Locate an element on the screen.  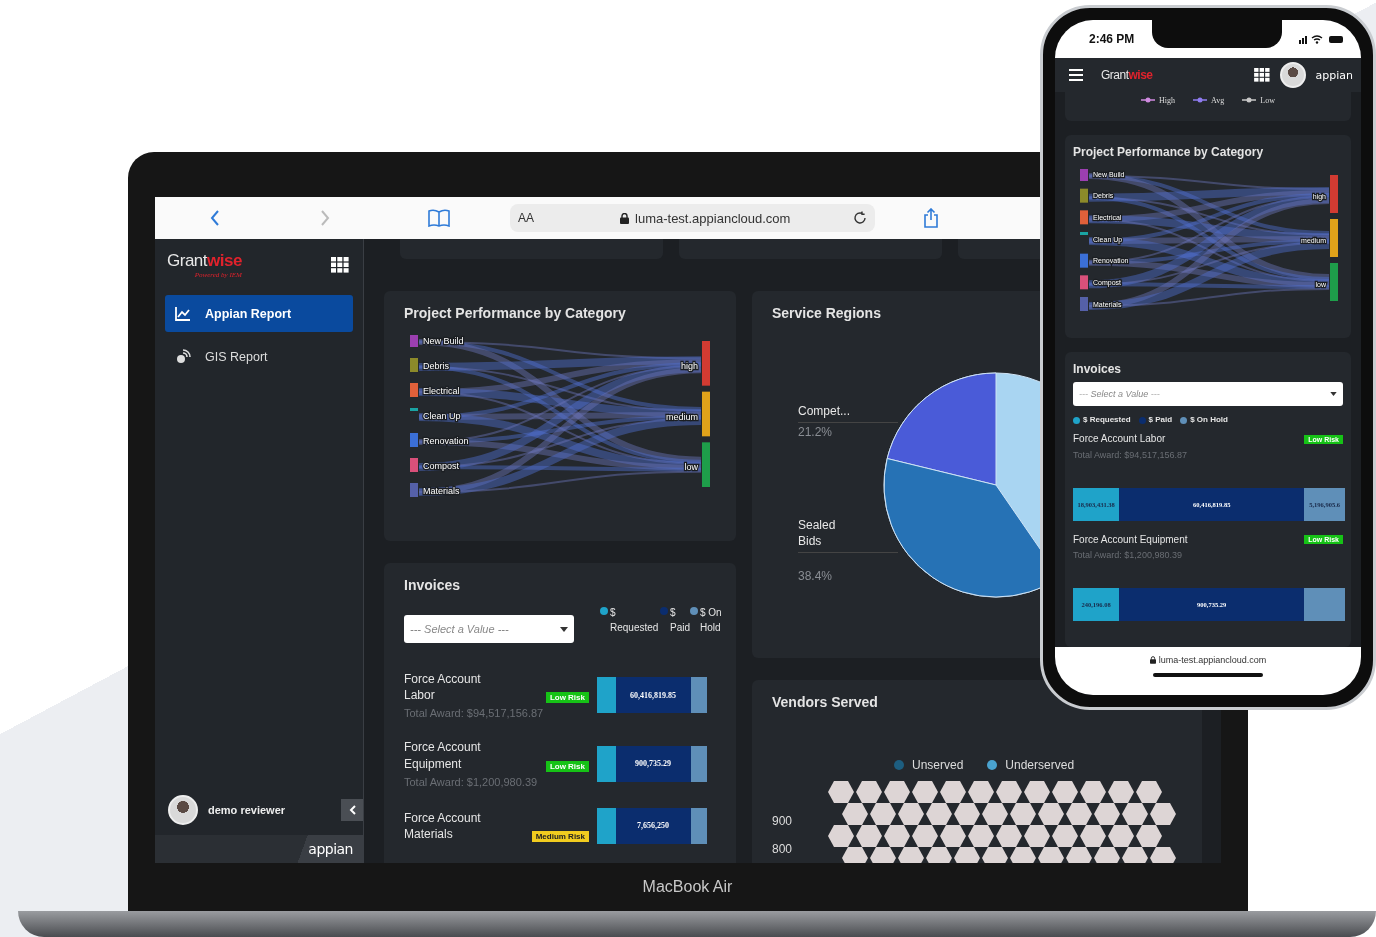
back-icon is located at coordinates (215, 218).